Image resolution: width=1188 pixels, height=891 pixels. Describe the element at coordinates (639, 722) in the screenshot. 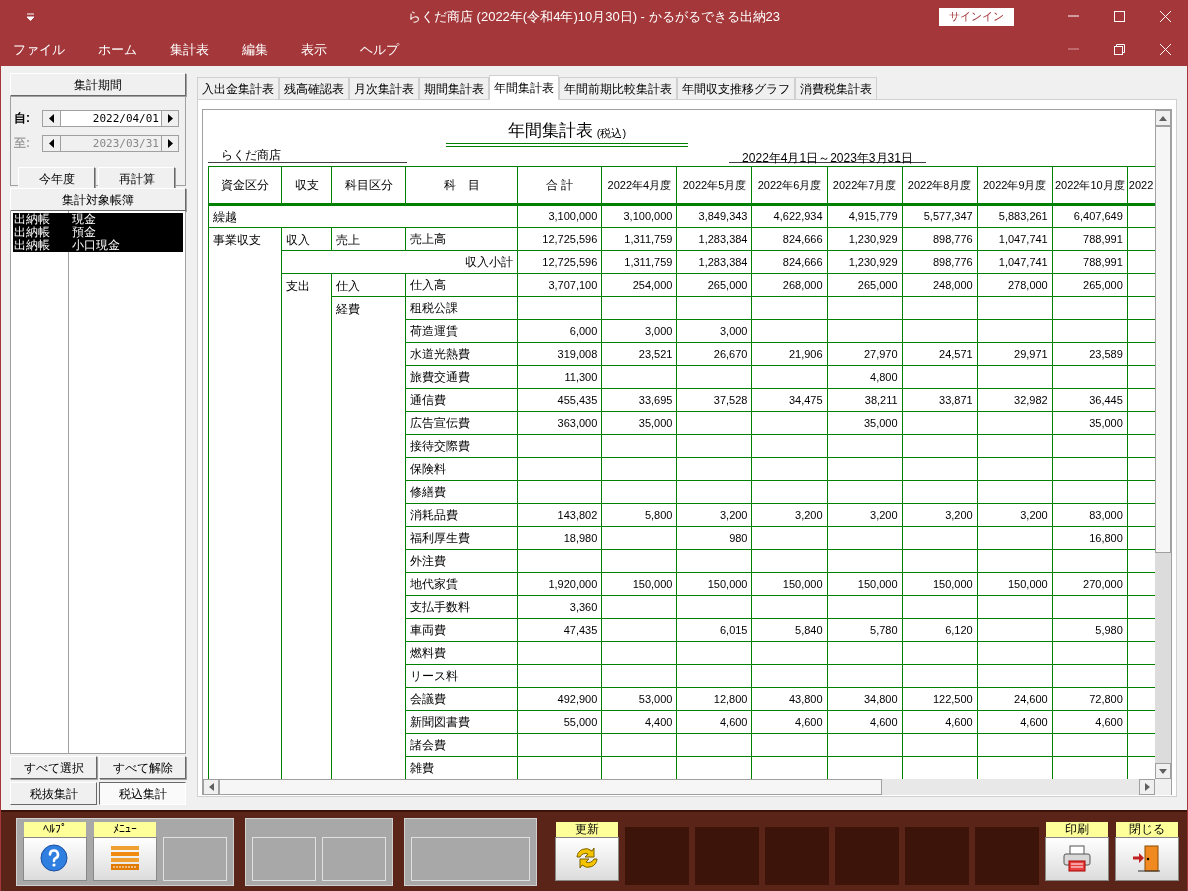

I see `table-cell: 4,400` at that location.